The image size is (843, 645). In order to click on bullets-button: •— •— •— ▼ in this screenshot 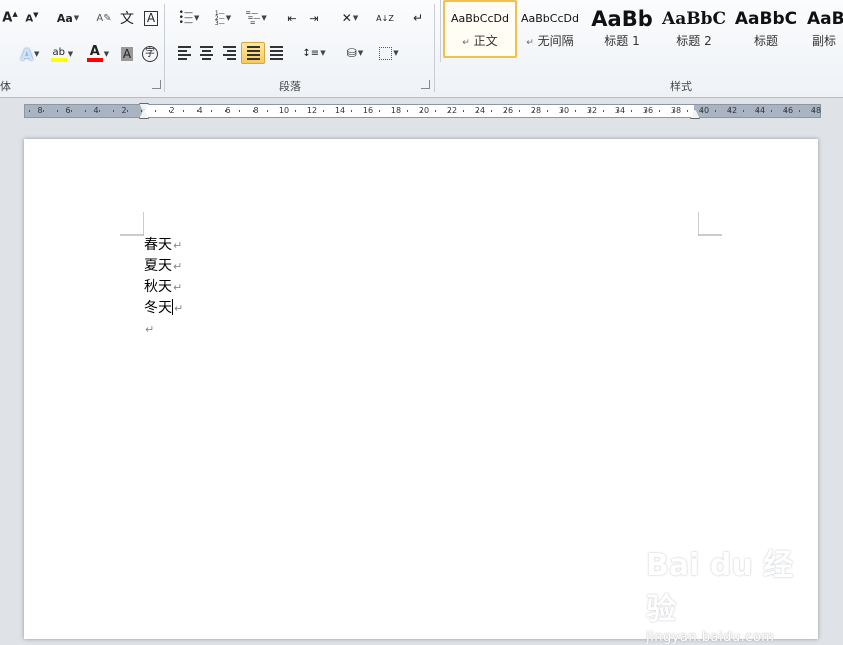, I will do `click(189, 18)`.